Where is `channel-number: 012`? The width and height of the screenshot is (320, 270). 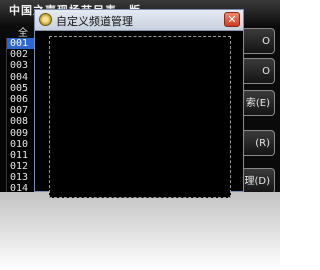 channel-number: 012 is located at coordinates (19, 167).